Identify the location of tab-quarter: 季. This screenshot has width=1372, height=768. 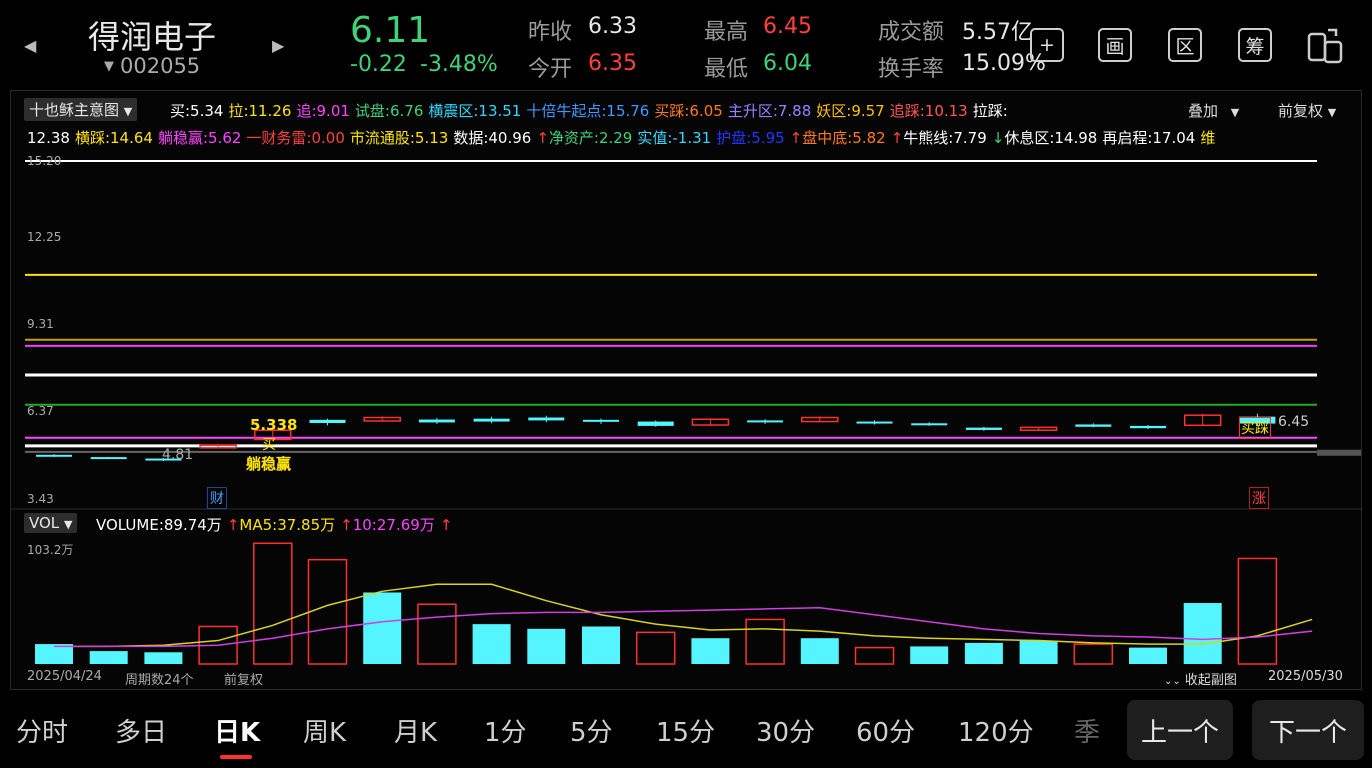
(1087, 730).